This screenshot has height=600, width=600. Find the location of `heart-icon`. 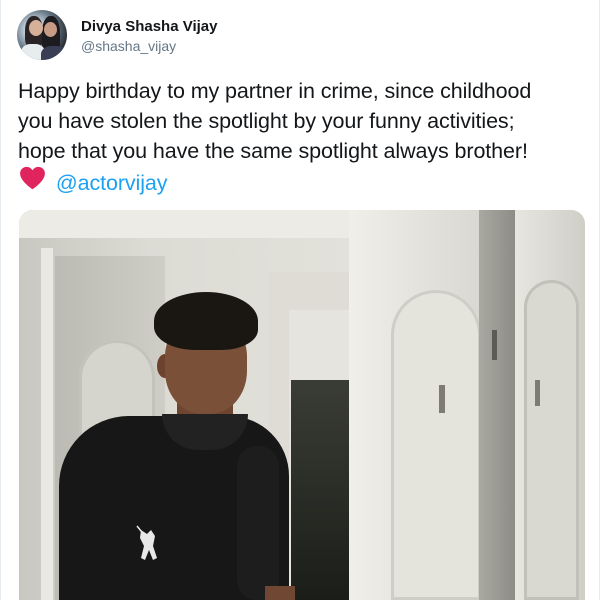

heart-icon is located at coordinates (32, 178).